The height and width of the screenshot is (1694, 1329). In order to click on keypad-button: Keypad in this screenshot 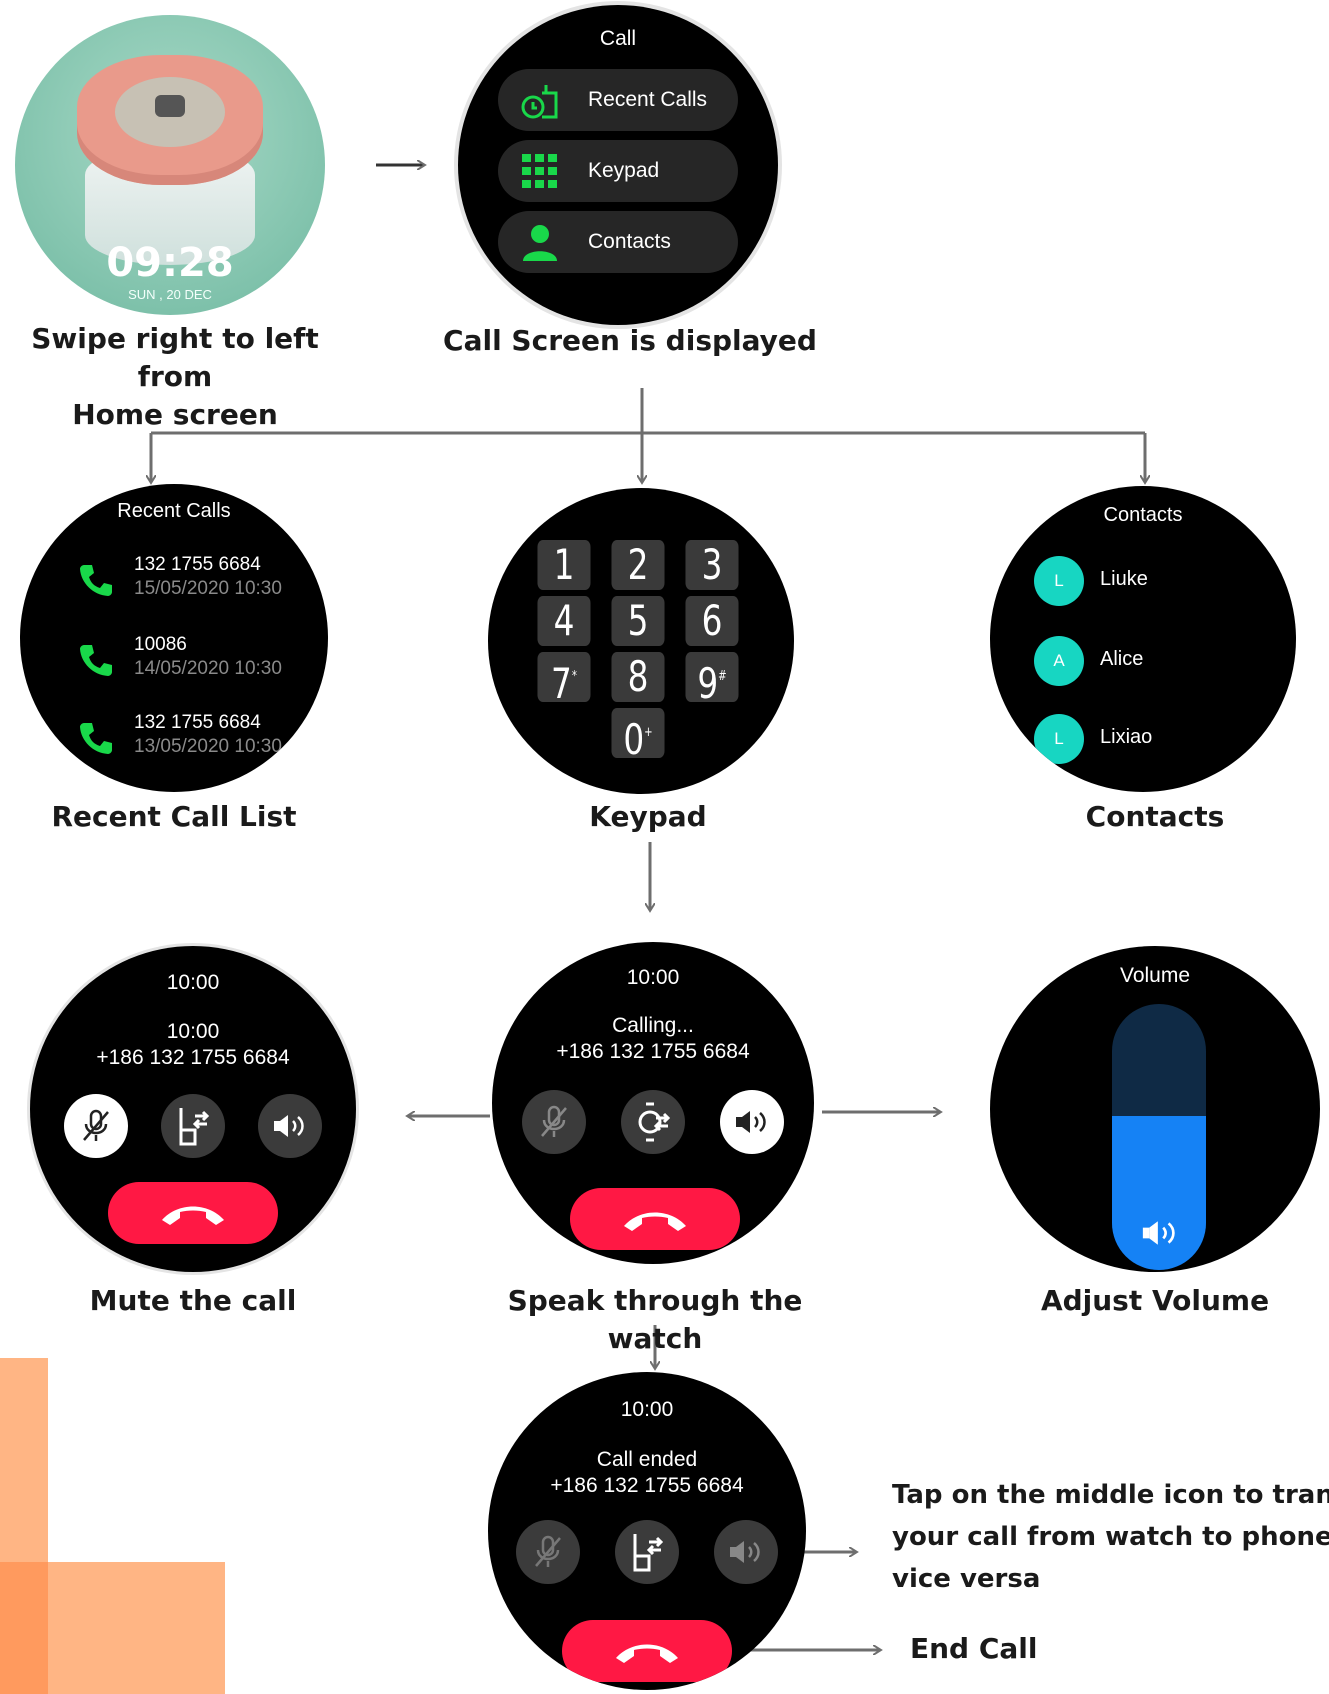, I will do `click(618, 171)`.